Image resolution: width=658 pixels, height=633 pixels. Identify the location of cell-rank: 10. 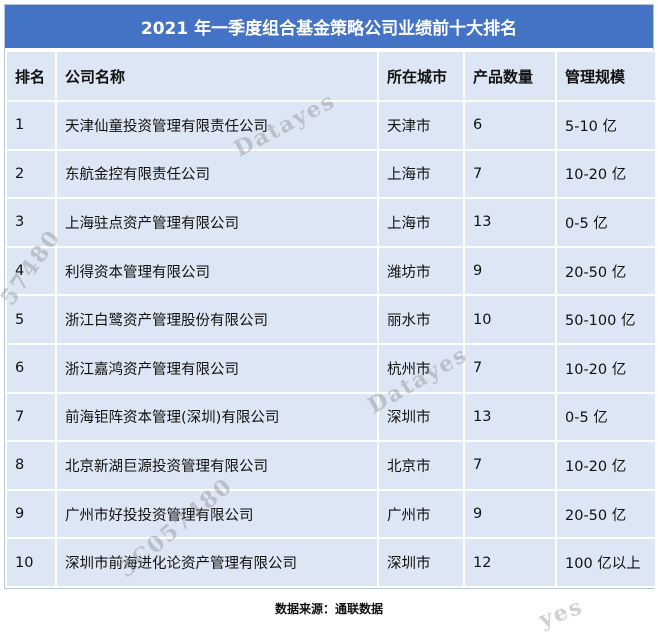
(31, 562).